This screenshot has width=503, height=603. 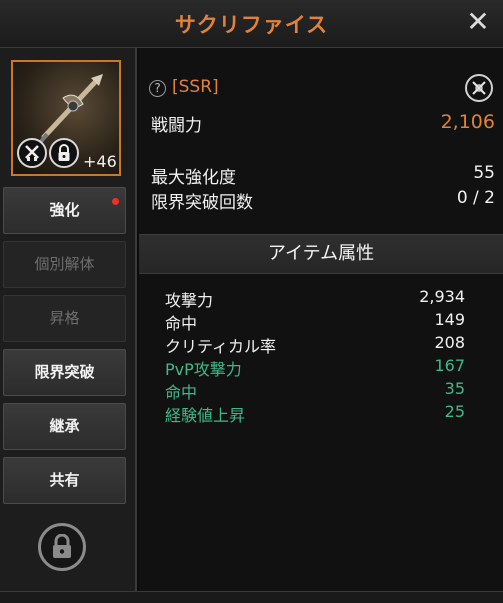 I want to click on share-button-label: 共有, so click(x=64, y=480).